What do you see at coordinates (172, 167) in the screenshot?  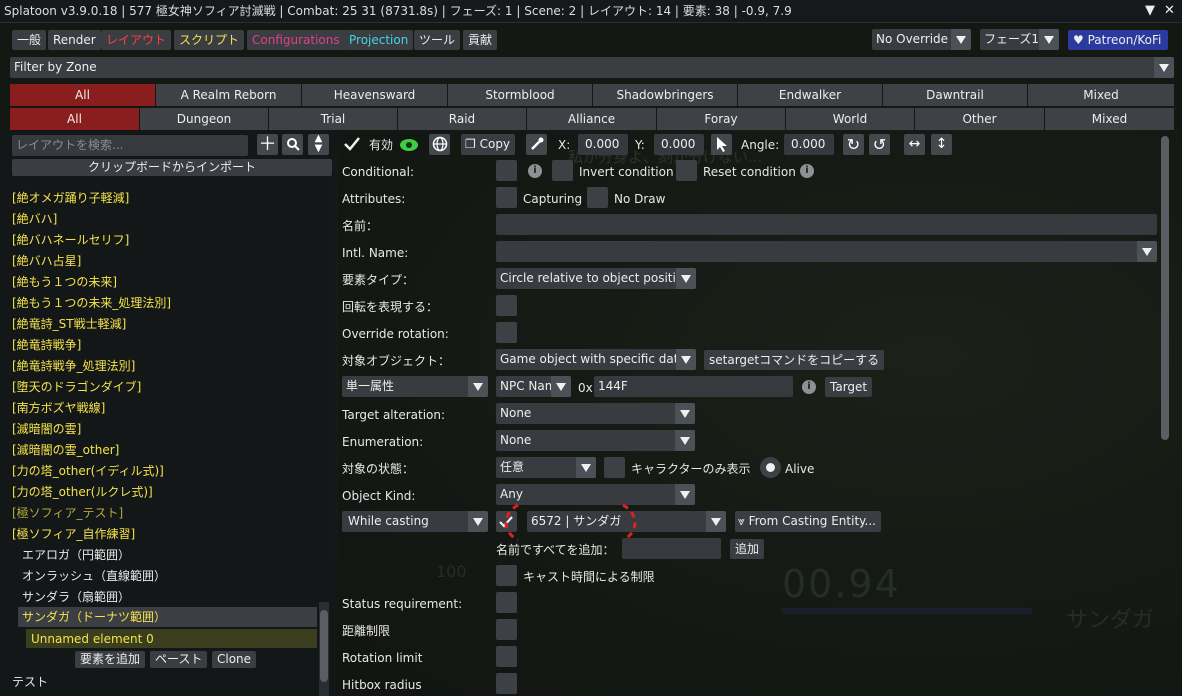 I see `import-from-clipboard-button: クリップボードからインポート` at bounding box center [172, 167].